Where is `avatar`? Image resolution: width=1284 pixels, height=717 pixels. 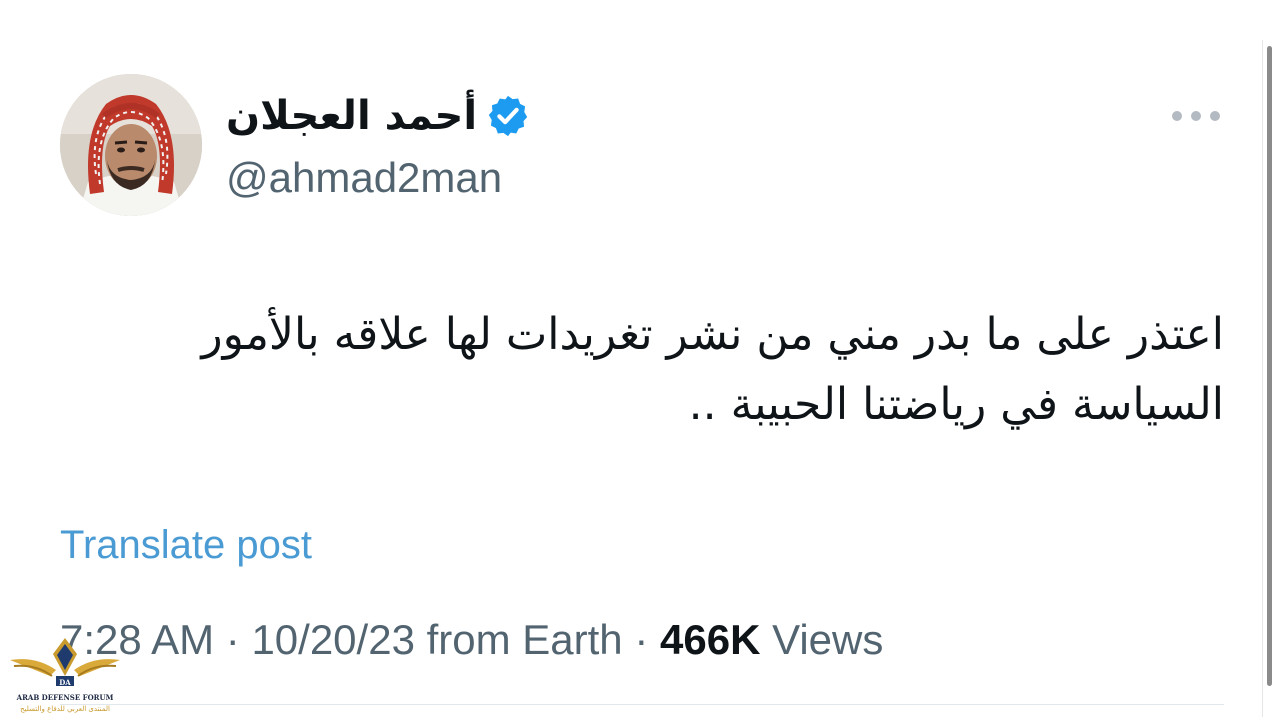
avatar is located at coordinates (131, 145).